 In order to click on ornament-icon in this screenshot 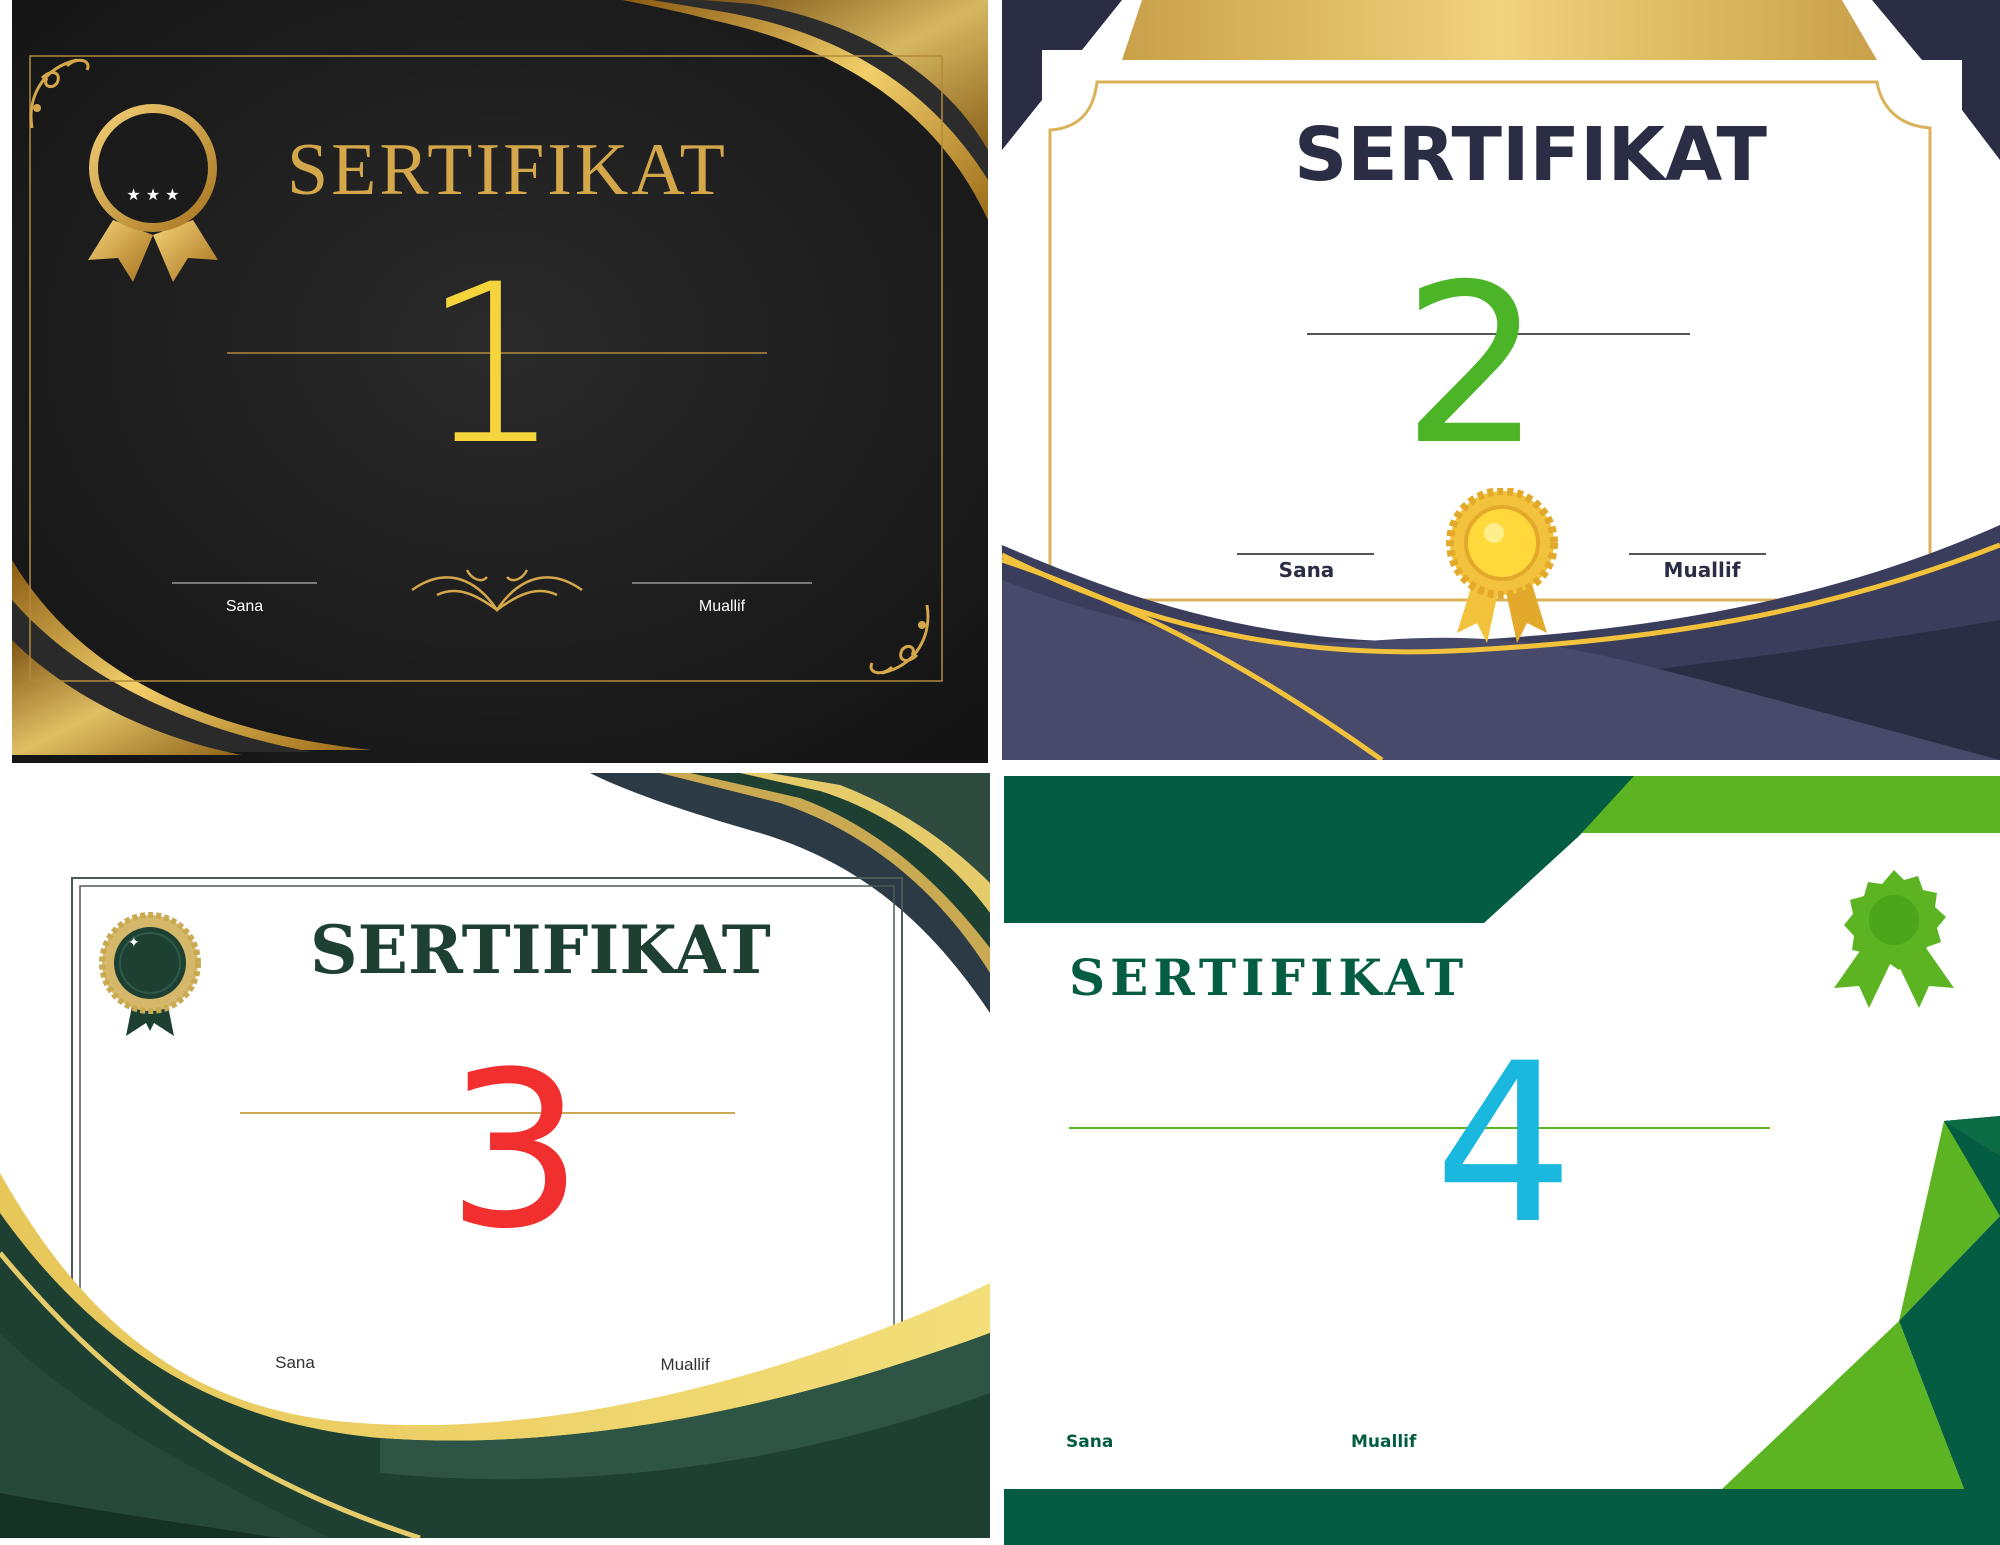, I will do `click(497, 591)`.